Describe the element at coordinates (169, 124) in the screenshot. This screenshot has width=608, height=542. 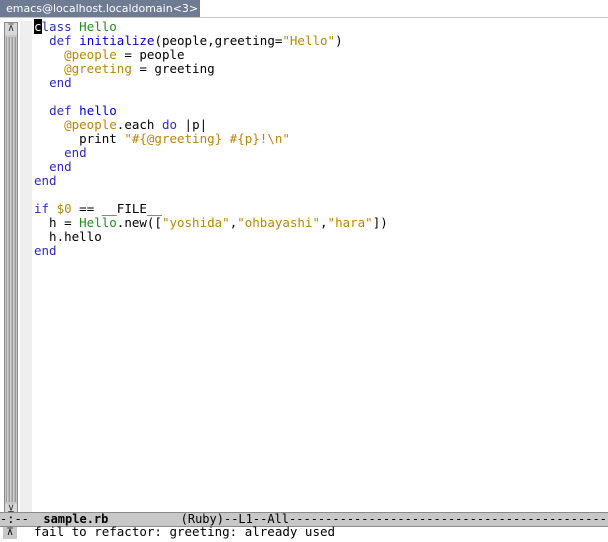
I see `code-token: do` at that location.